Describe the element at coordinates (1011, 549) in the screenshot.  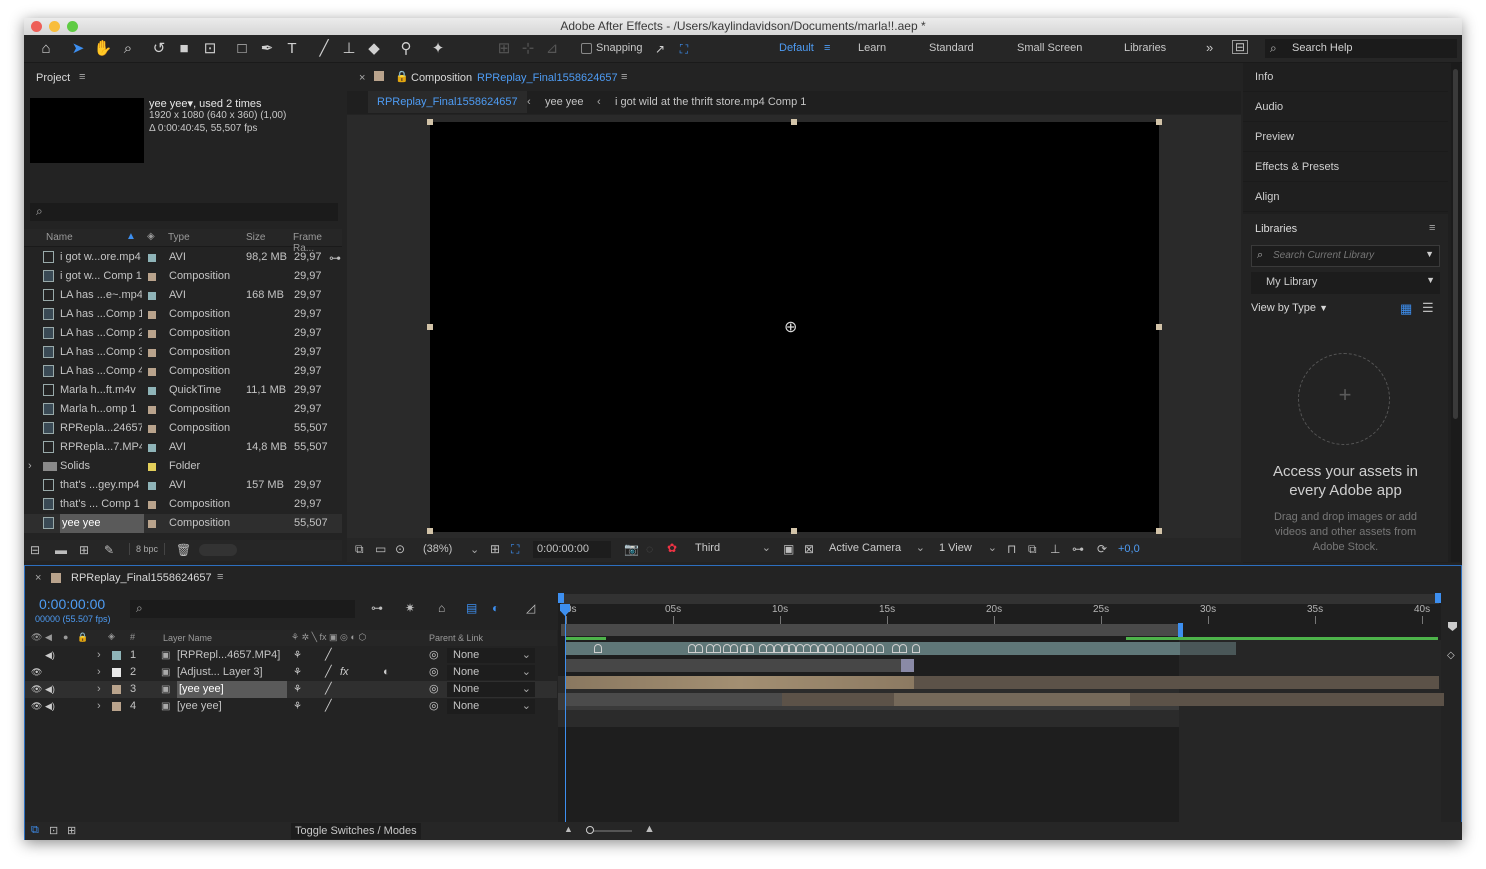
I see `toggle-pixel-aspect-icon: ⊓` at that location.